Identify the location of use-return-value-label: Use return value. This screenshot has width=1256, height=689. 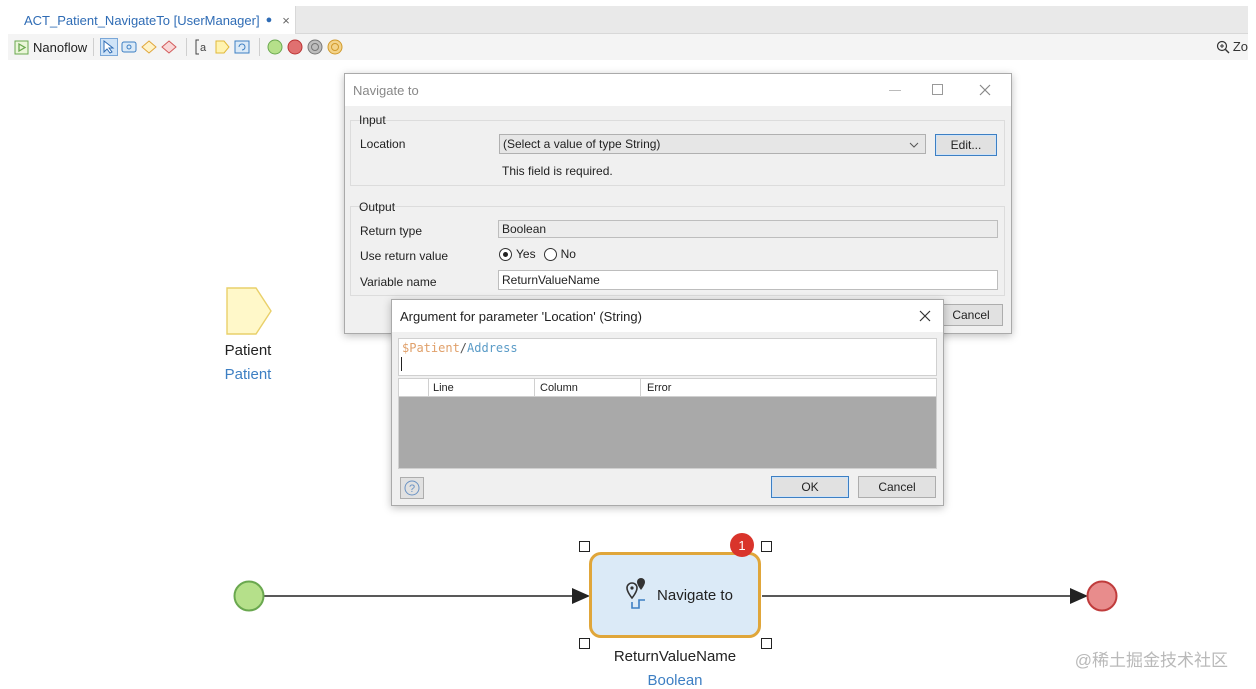
(404, 256).